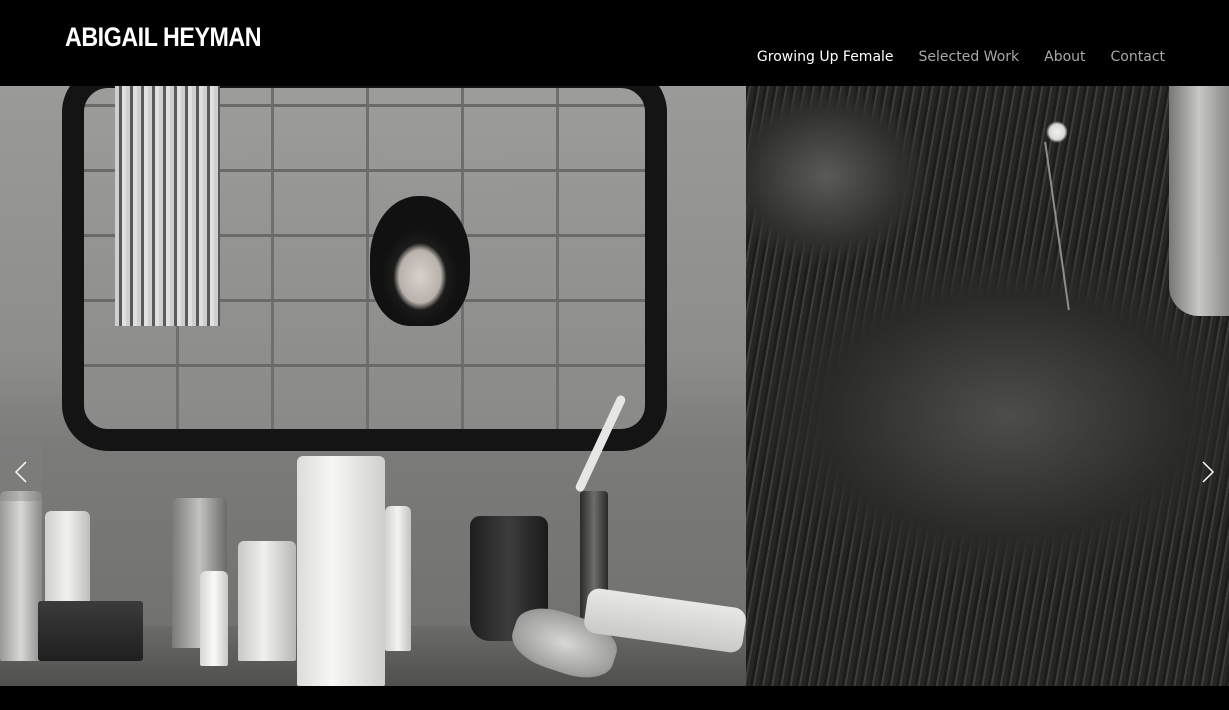 This screenshot has width=1229, height=710. I want to click on flower-stem-shape, so click(1057, 226).